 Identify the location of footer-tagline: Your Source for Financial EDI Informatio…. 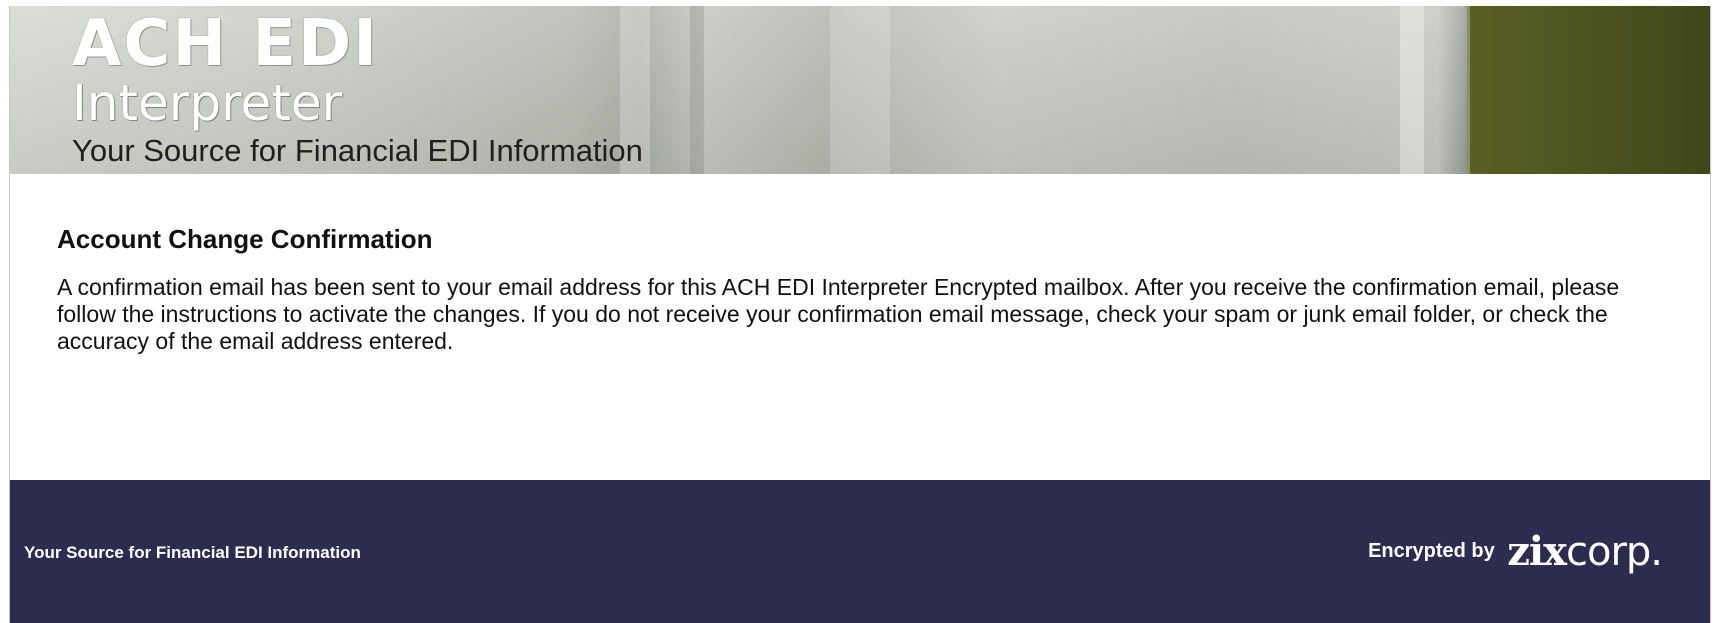
(192, 552).